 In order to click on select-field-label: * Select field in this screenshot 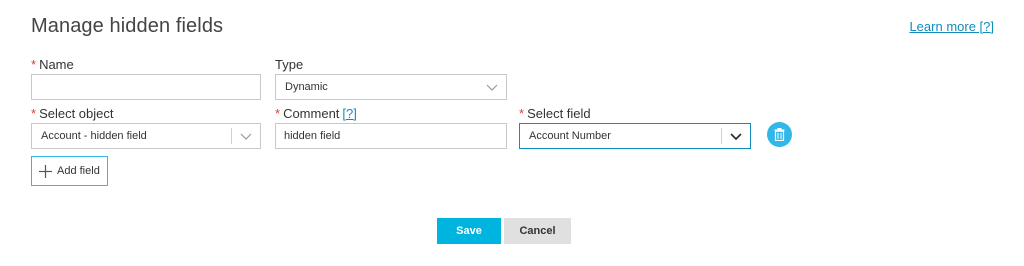, I will do `click(555, 113)`.